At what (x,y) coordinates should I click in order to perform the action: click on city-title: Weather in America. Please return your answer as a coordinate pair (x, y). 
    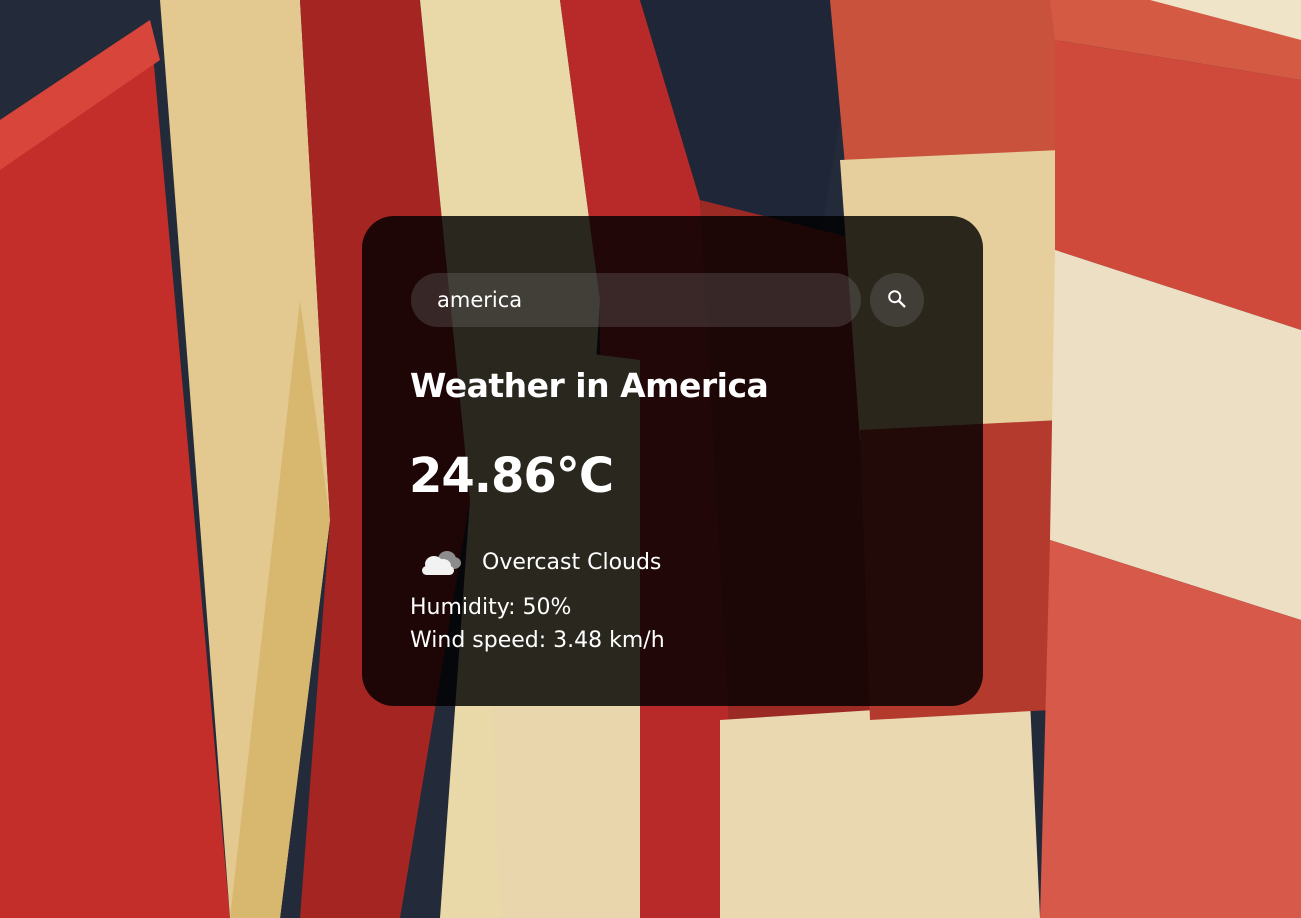
    Looking at the image, I should click on (589, 385).